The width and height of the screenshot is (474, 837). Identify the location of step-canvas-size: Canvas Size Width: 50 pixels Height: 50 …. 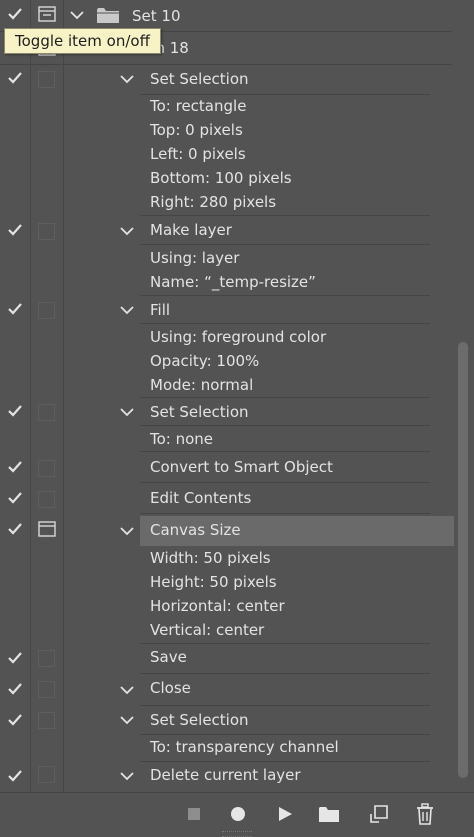
(227, 579).